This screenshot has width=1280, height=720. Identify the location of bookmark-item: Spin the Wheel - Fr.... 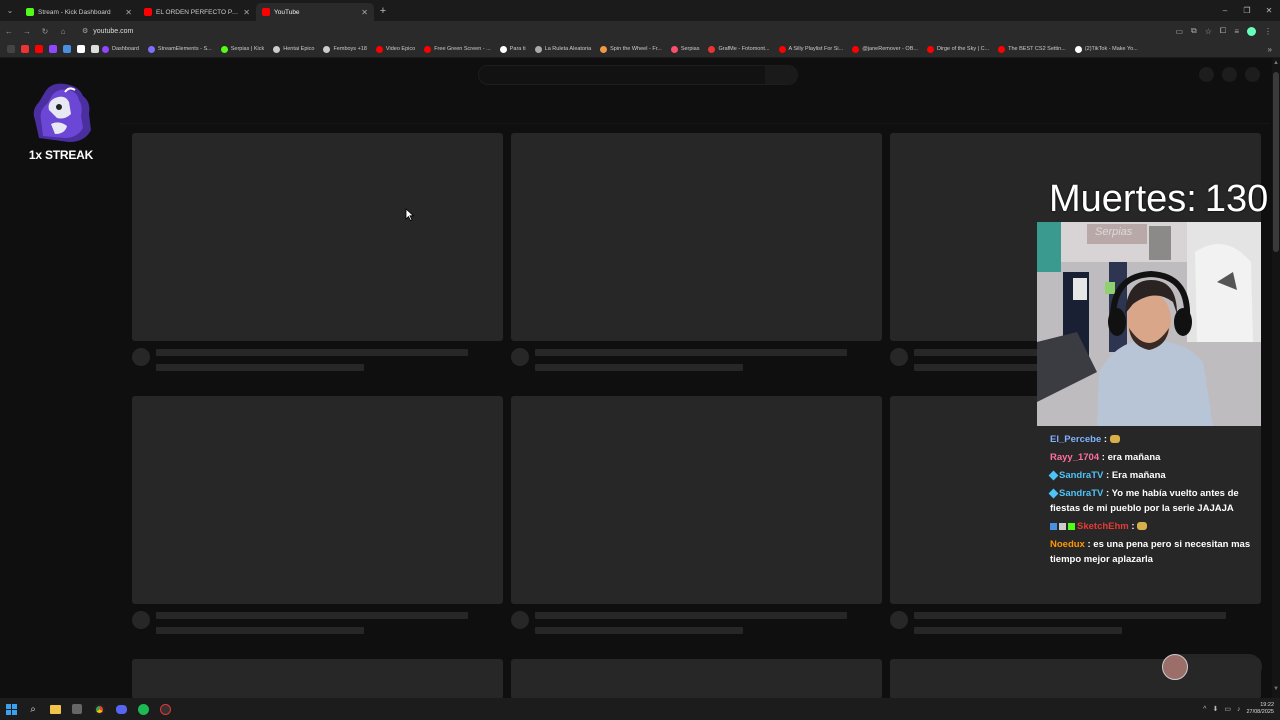
(631, 49).